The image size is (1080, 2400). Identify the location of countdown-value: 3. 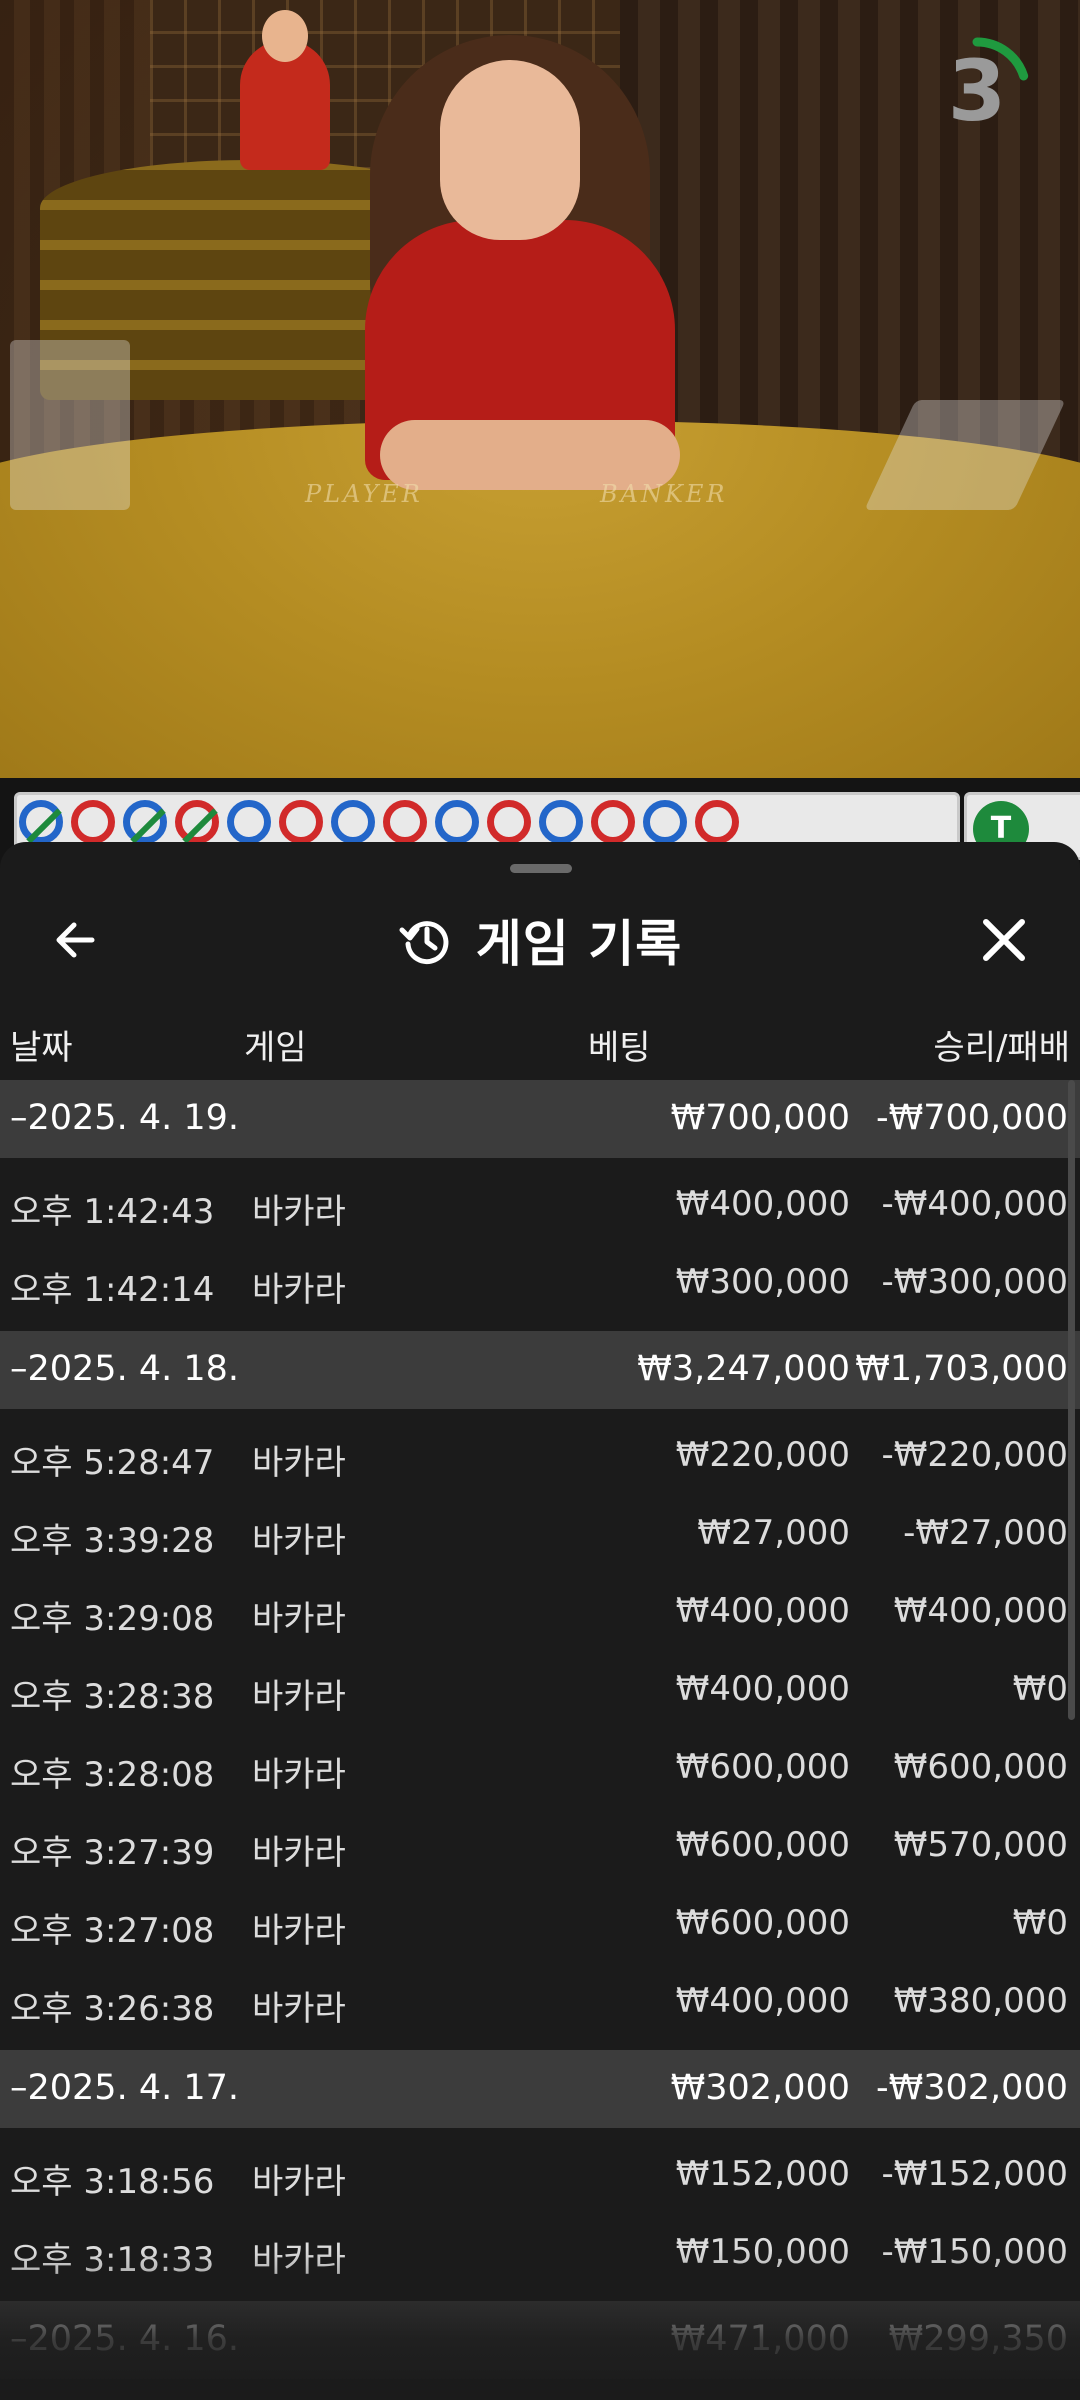
(977, 91).